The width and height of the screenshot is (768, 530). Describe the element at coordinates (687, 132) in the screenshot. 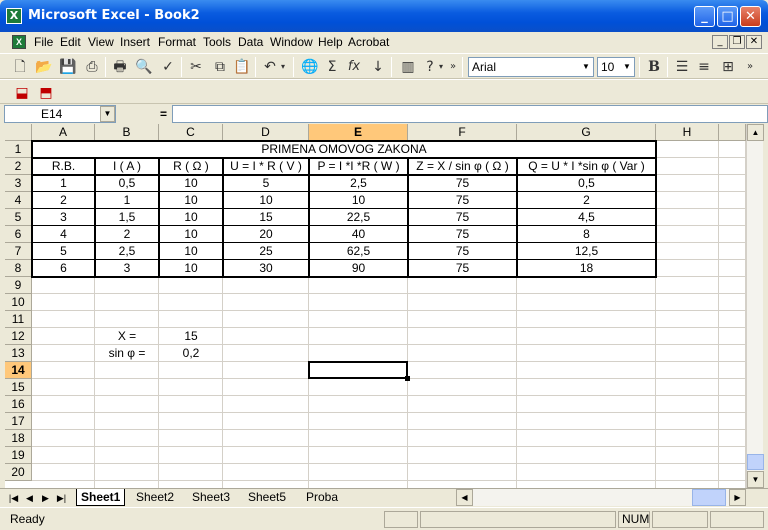

I see `column-header-h: H` at that location.